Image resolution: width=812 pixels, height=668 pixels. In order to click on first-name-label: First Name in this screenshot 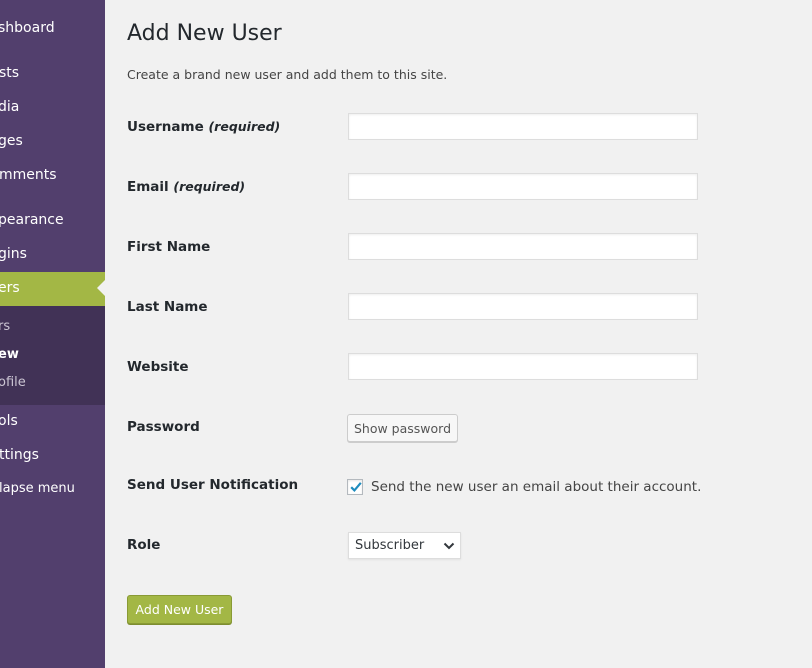, I will do `click(169, 247)`.